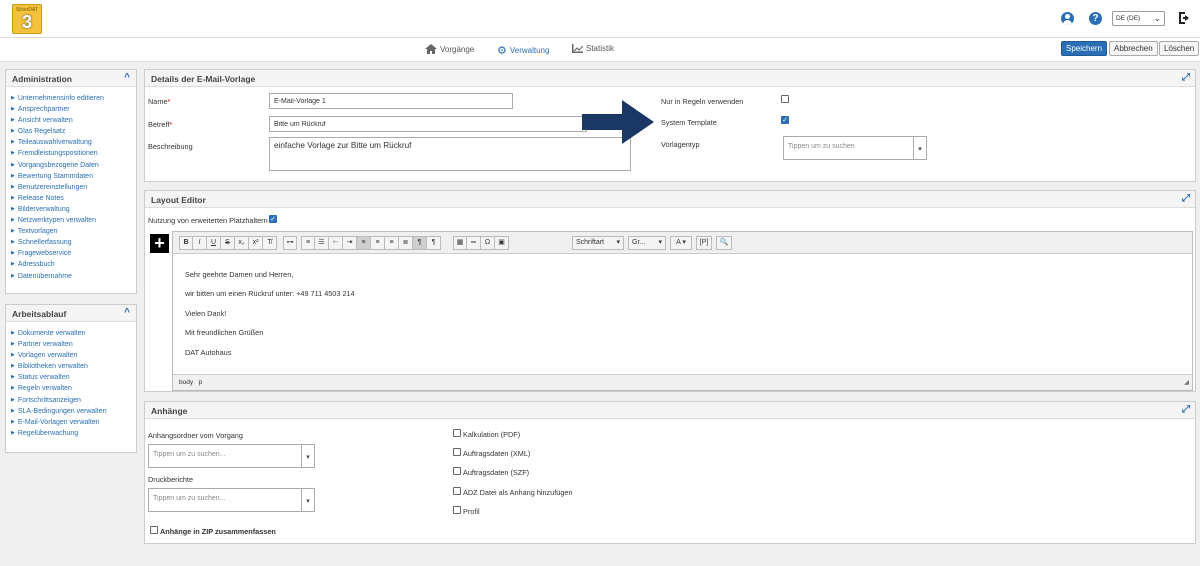 The height and width of the screenshot is (566, 1200). Describe the element at coordinates (434, 243) in the screenshot. I see `rtl-icon: ¶` at that location.